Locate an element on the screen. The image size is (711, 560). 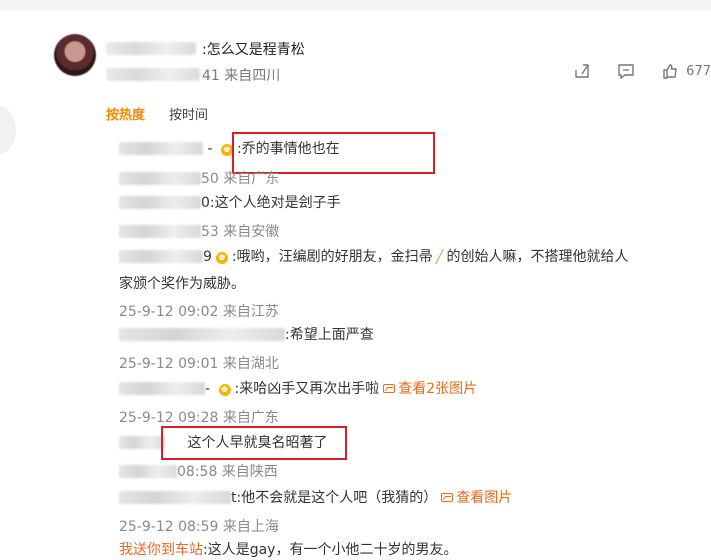
thumbs-up-icon is located at coordinates (670, 71).